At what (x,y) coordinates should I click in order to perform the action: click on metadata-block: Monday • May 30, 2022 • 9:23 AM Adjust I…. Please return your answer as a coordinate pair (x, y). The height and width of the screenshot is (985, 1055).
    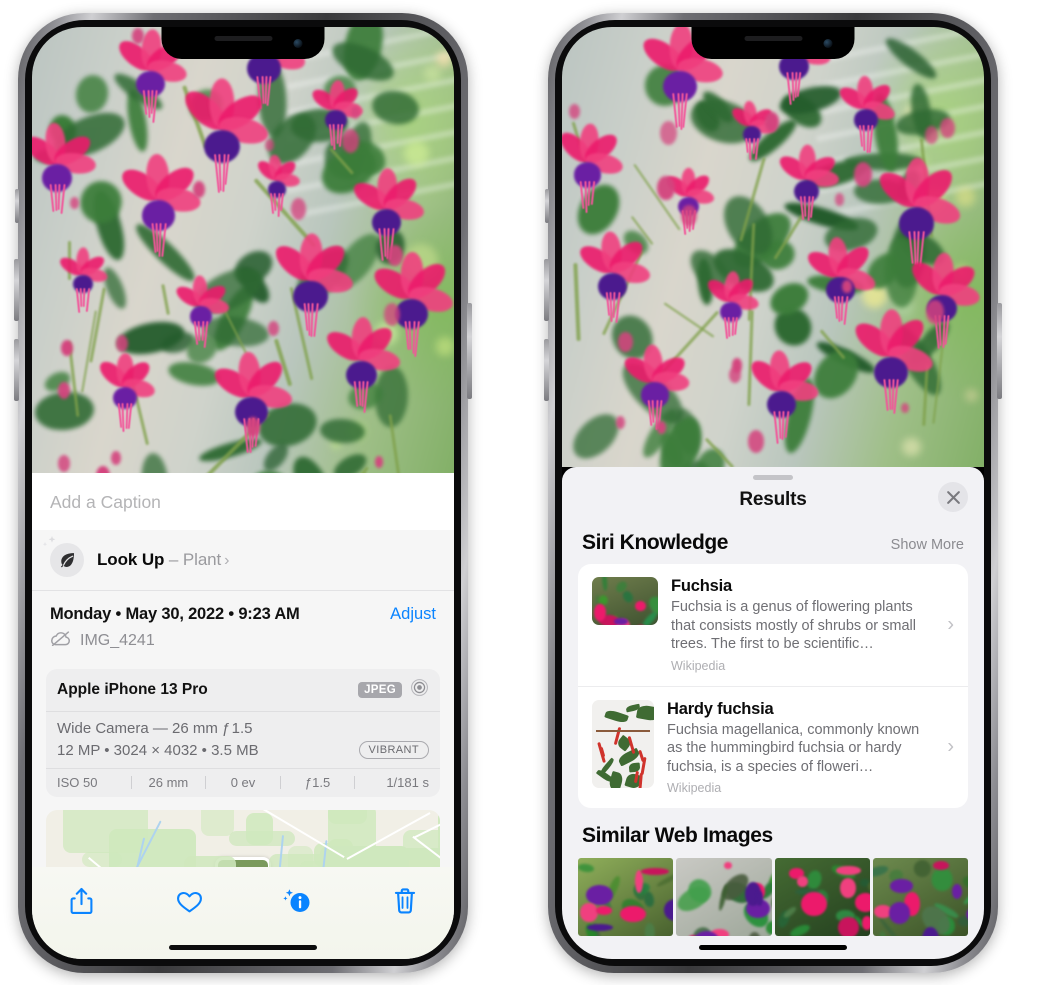
    Looking at the image, I should click on (243, 625).